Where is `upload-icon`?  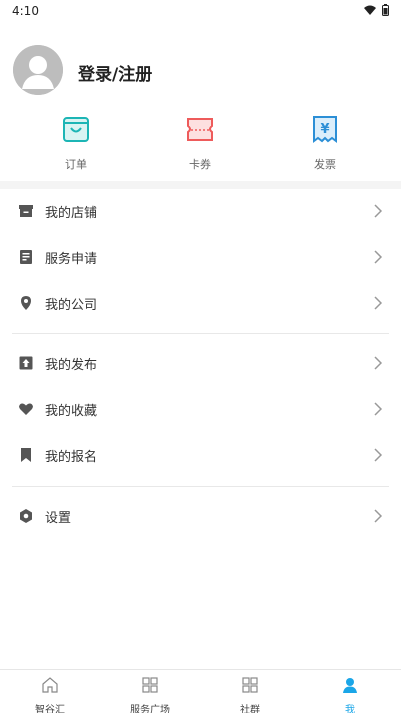 upload-icon is located at coordinates (26, 363).